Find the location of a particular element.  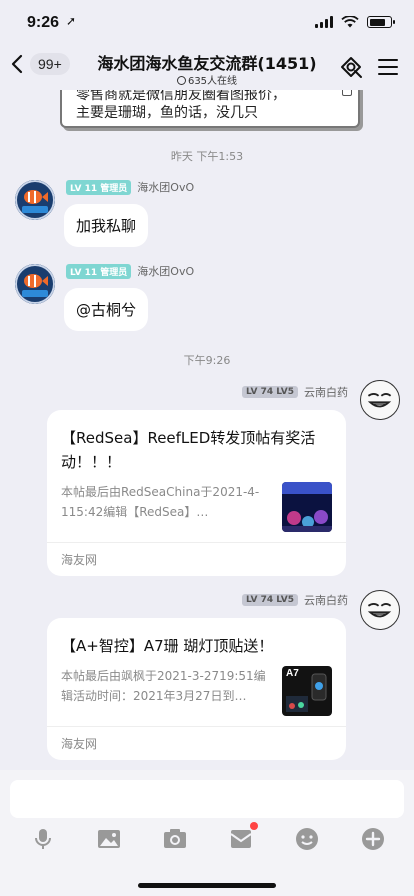

quoted-line-2: 主要是珊瑚，鱼的话，没几只 is located at coordinates (167, 113).